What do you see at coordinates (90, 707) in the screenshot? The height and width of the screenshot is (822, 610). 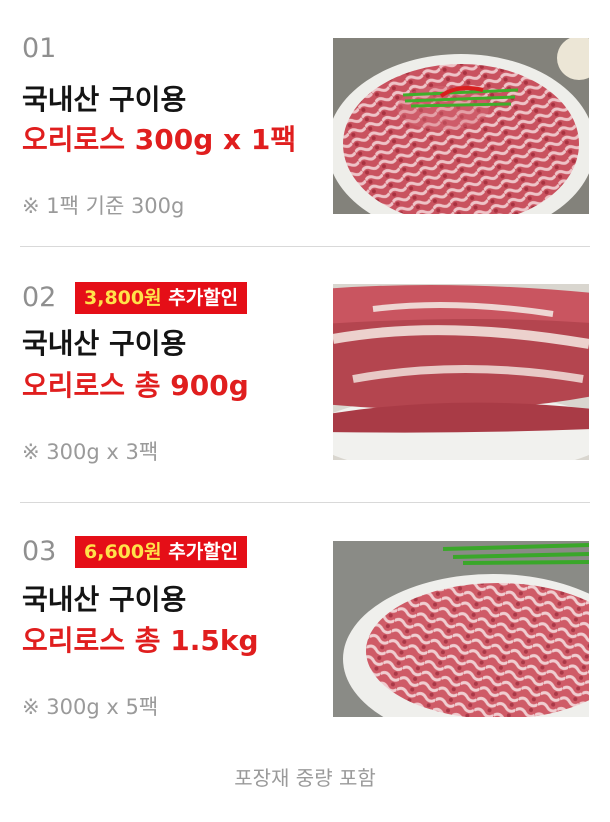 I see `option-note: ※ 300g x 5팩` at bounding box center [90, 707].